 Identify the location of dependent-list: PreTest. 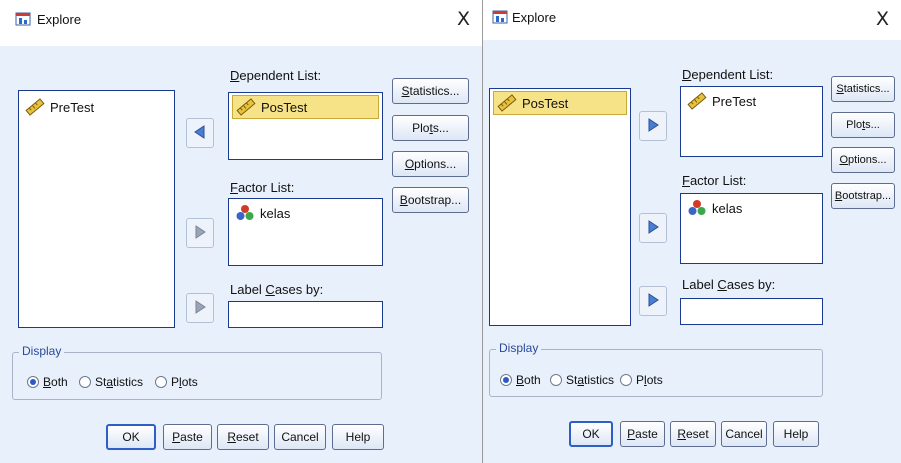
(751, 121).